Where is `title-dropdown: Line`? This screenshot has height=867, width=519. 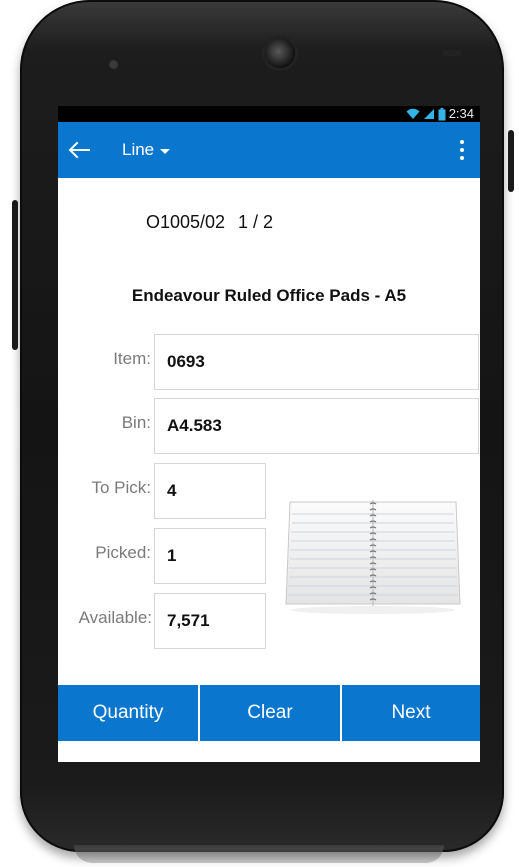
title-dropdown: Line is located at coordinates (146, 150).